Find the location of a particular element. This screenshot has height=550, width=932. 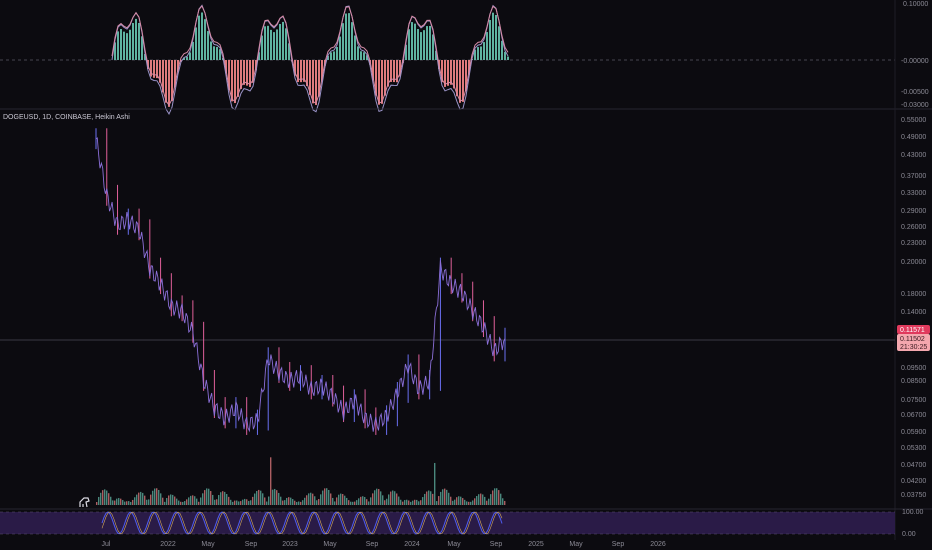

price-tick: 0.43000 is located at coordinates (913, 155).